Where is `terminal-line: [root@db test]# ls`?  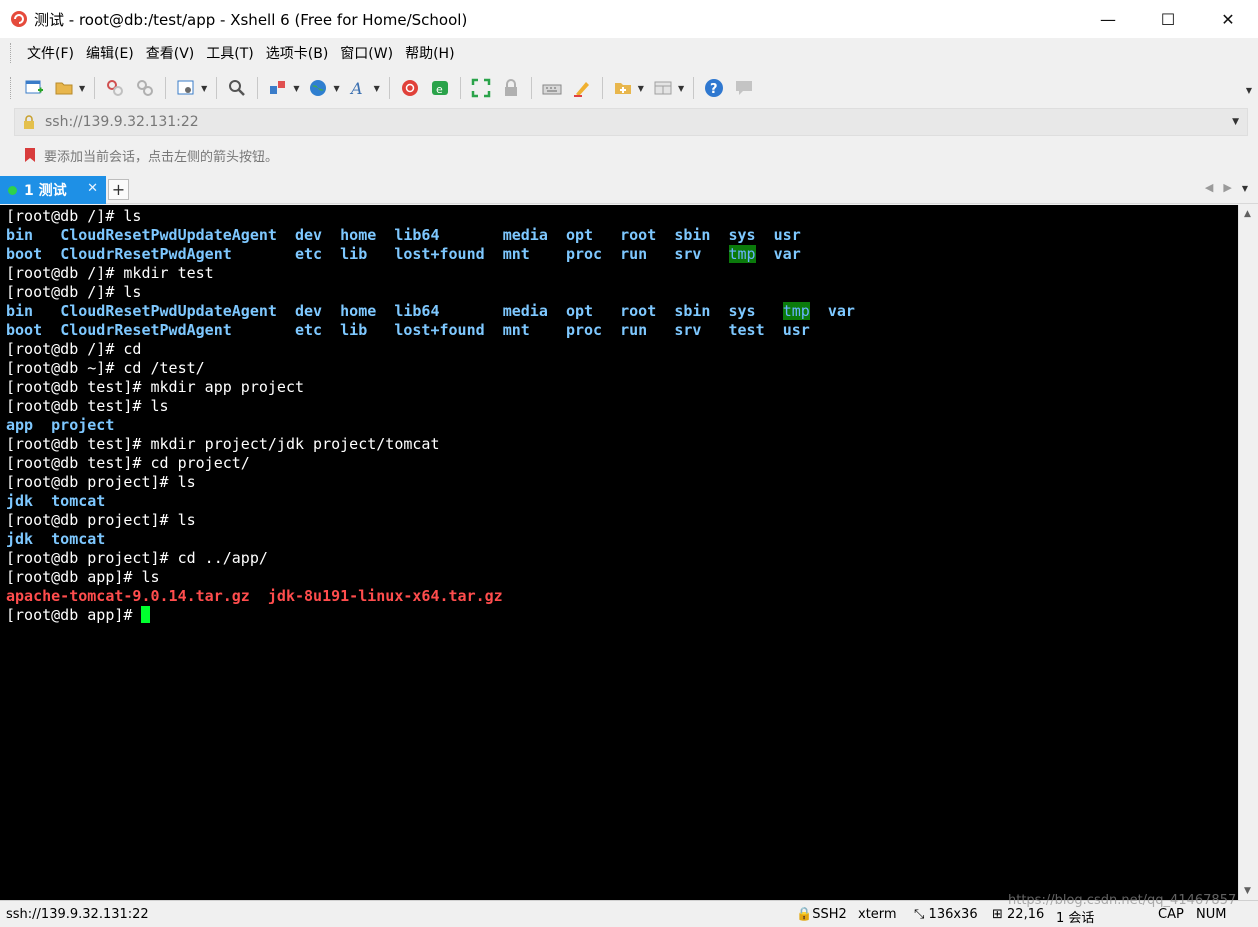
terminal-line: [root@db test]# ls is located at coordinates (622, 406).